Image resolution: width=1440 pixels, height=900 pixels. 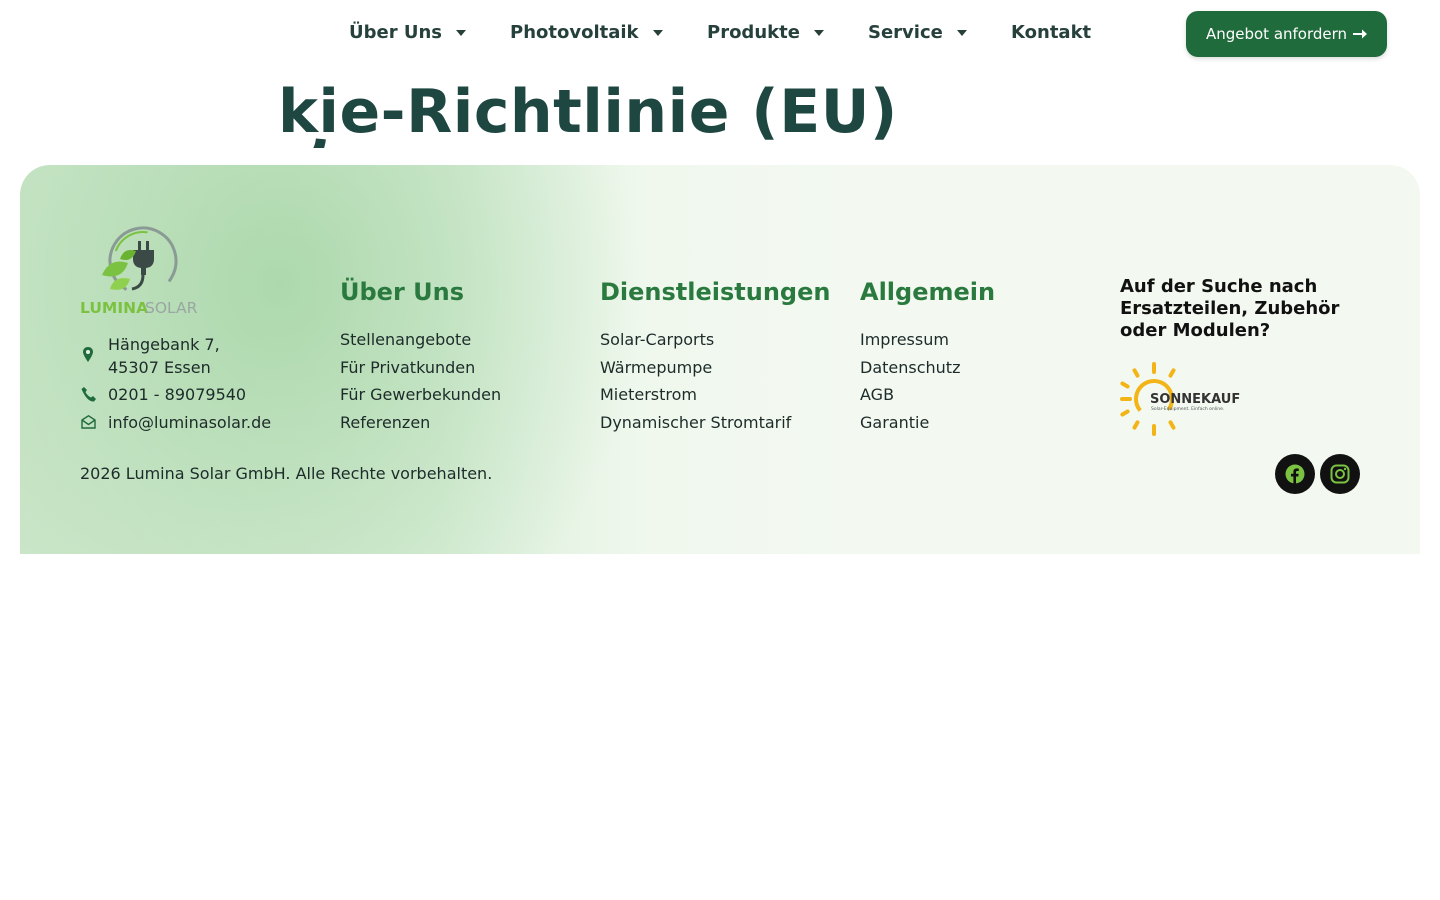 I want to click on footer-link-impressum: Impressum, so click(x=904, y=339).